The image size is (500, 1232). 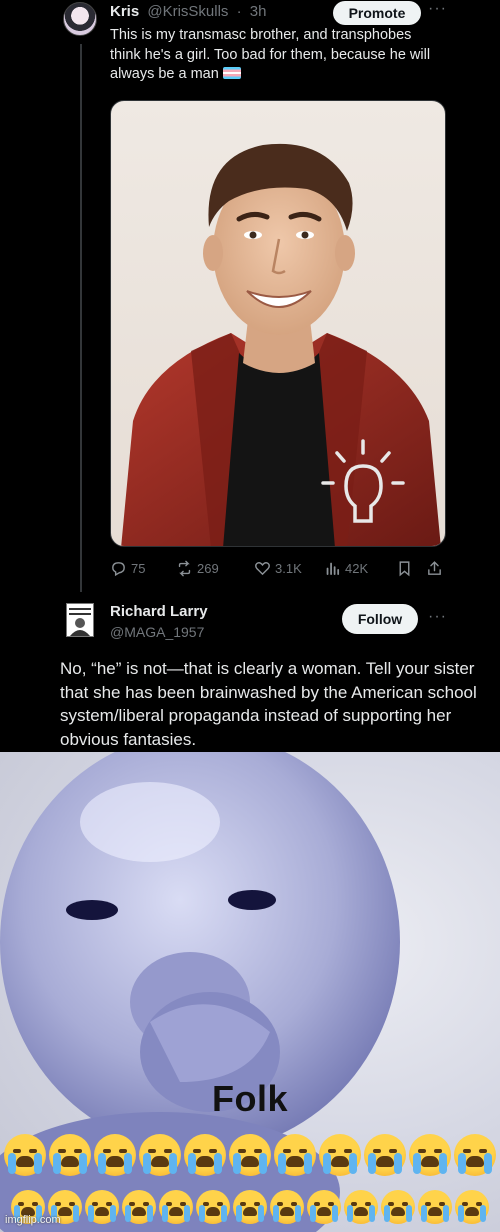 I want to click on bookmark-button, so click(x=404, y=568).